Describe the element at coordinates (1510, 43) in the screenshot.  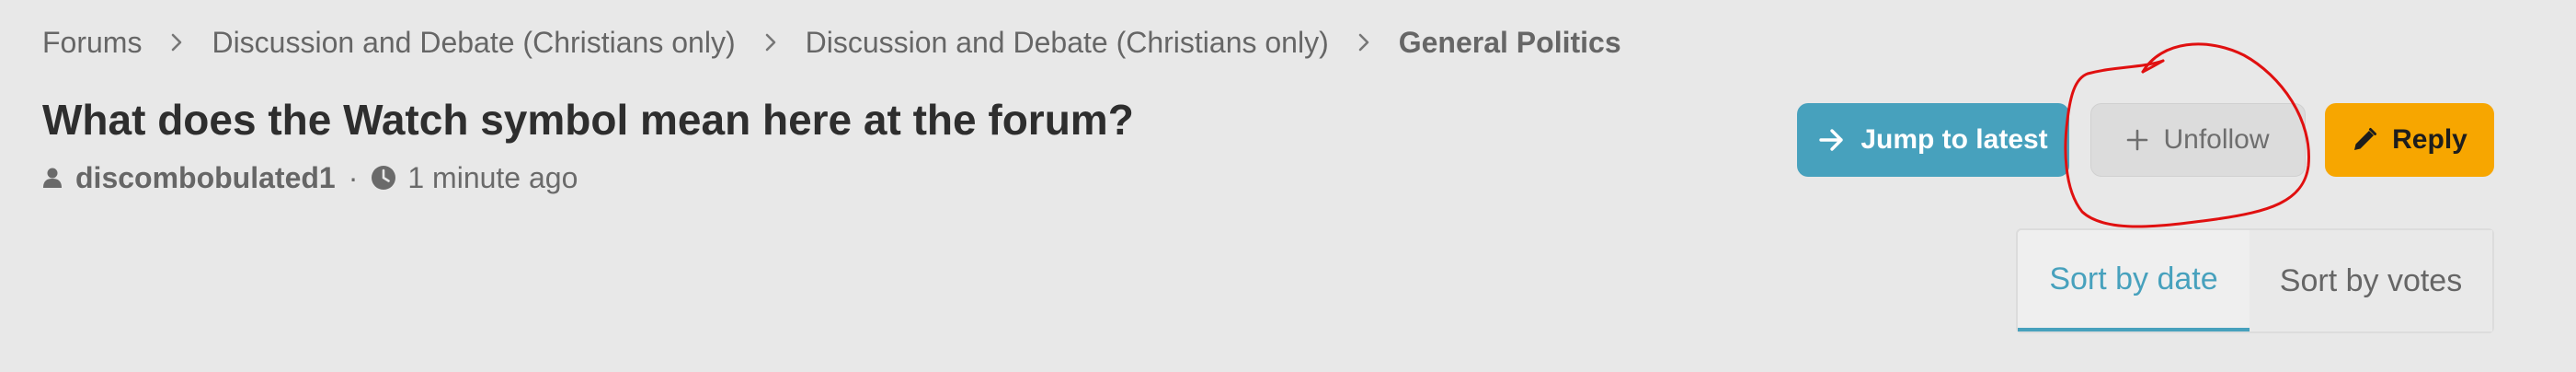
I see `breadcrumb-item-general-politics: General Politics` at that location.